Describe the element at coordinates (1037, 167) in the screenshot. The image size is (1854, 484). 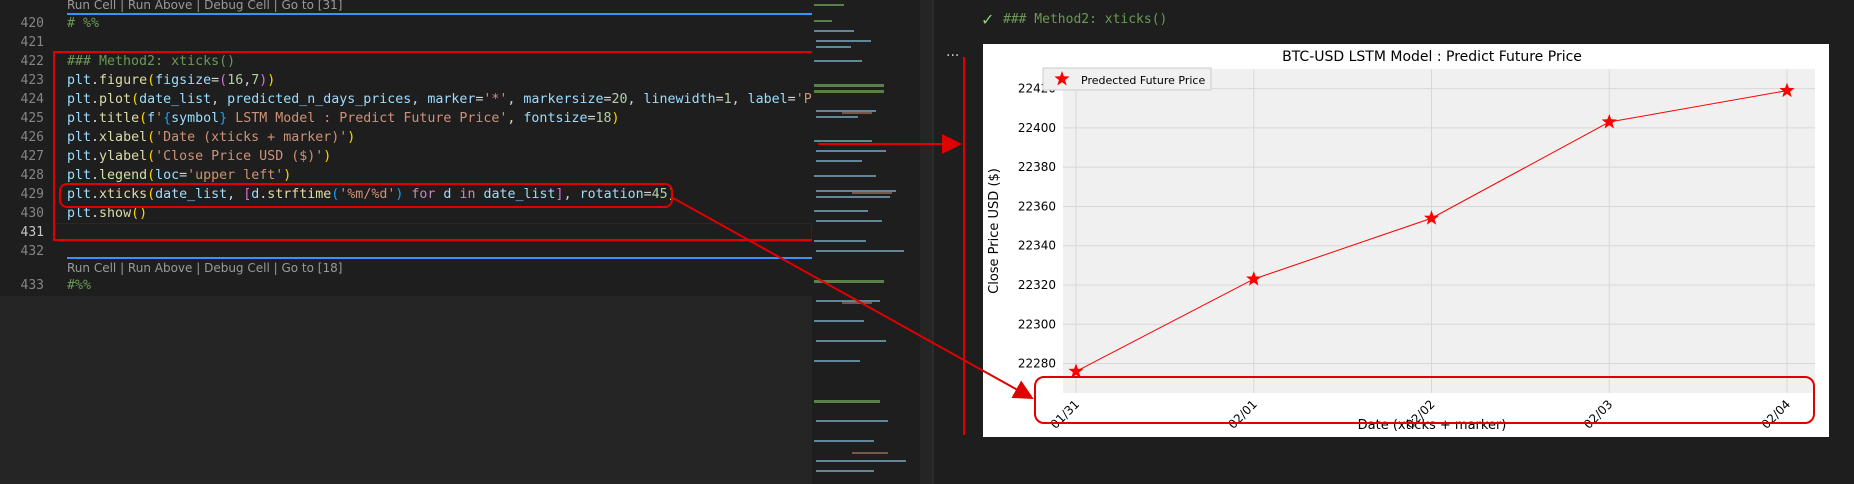
I see `y-tick-label: 22380` at that location.